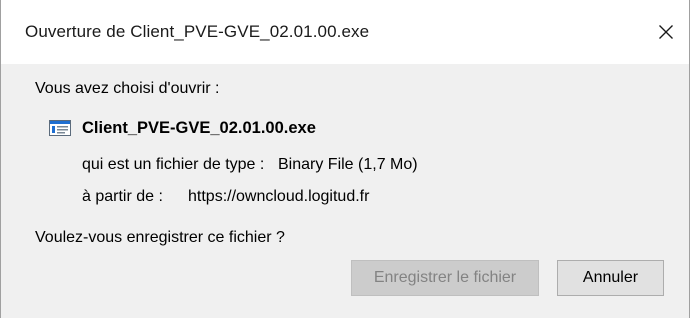 This screenshot has width=692, height=318. I want to click on close-button, so click(666, 32).